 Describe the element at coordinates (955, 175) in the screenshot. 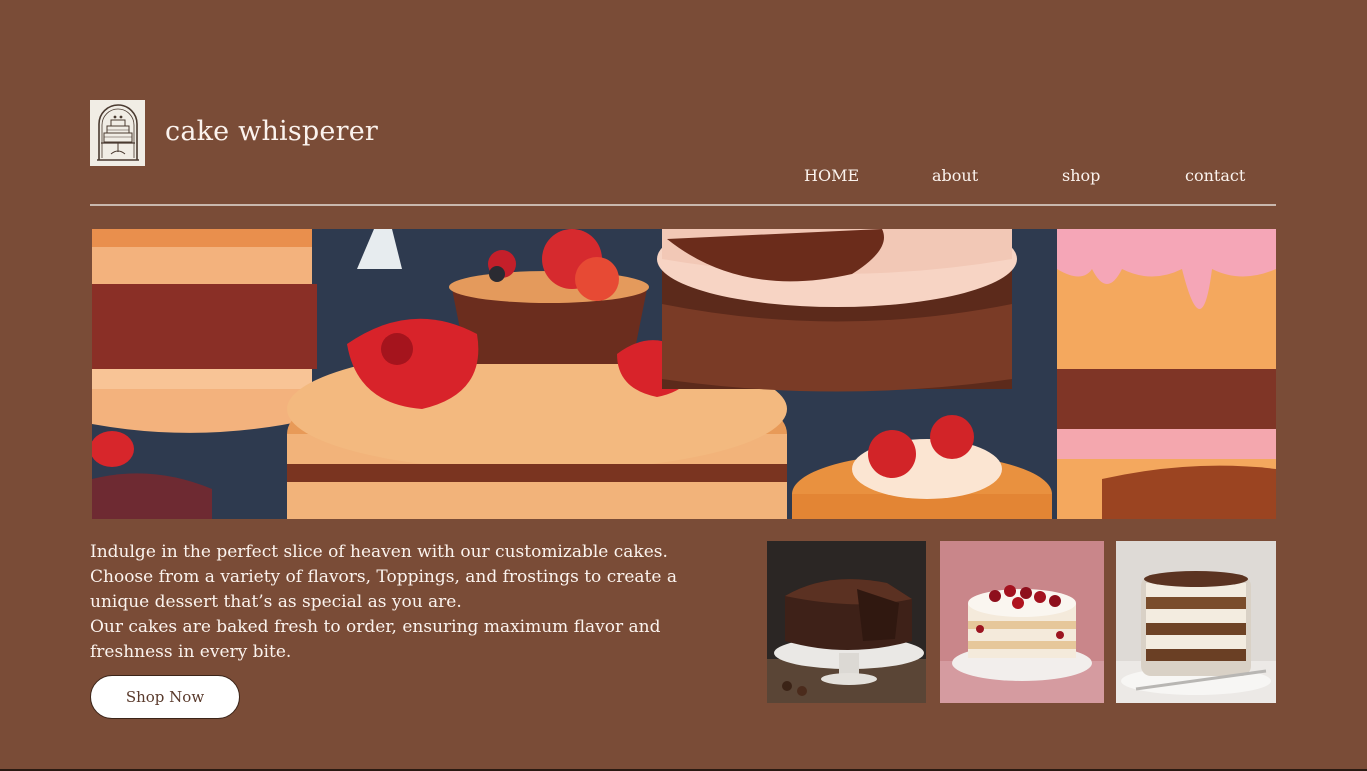

I see `nav-about: about` at that location.